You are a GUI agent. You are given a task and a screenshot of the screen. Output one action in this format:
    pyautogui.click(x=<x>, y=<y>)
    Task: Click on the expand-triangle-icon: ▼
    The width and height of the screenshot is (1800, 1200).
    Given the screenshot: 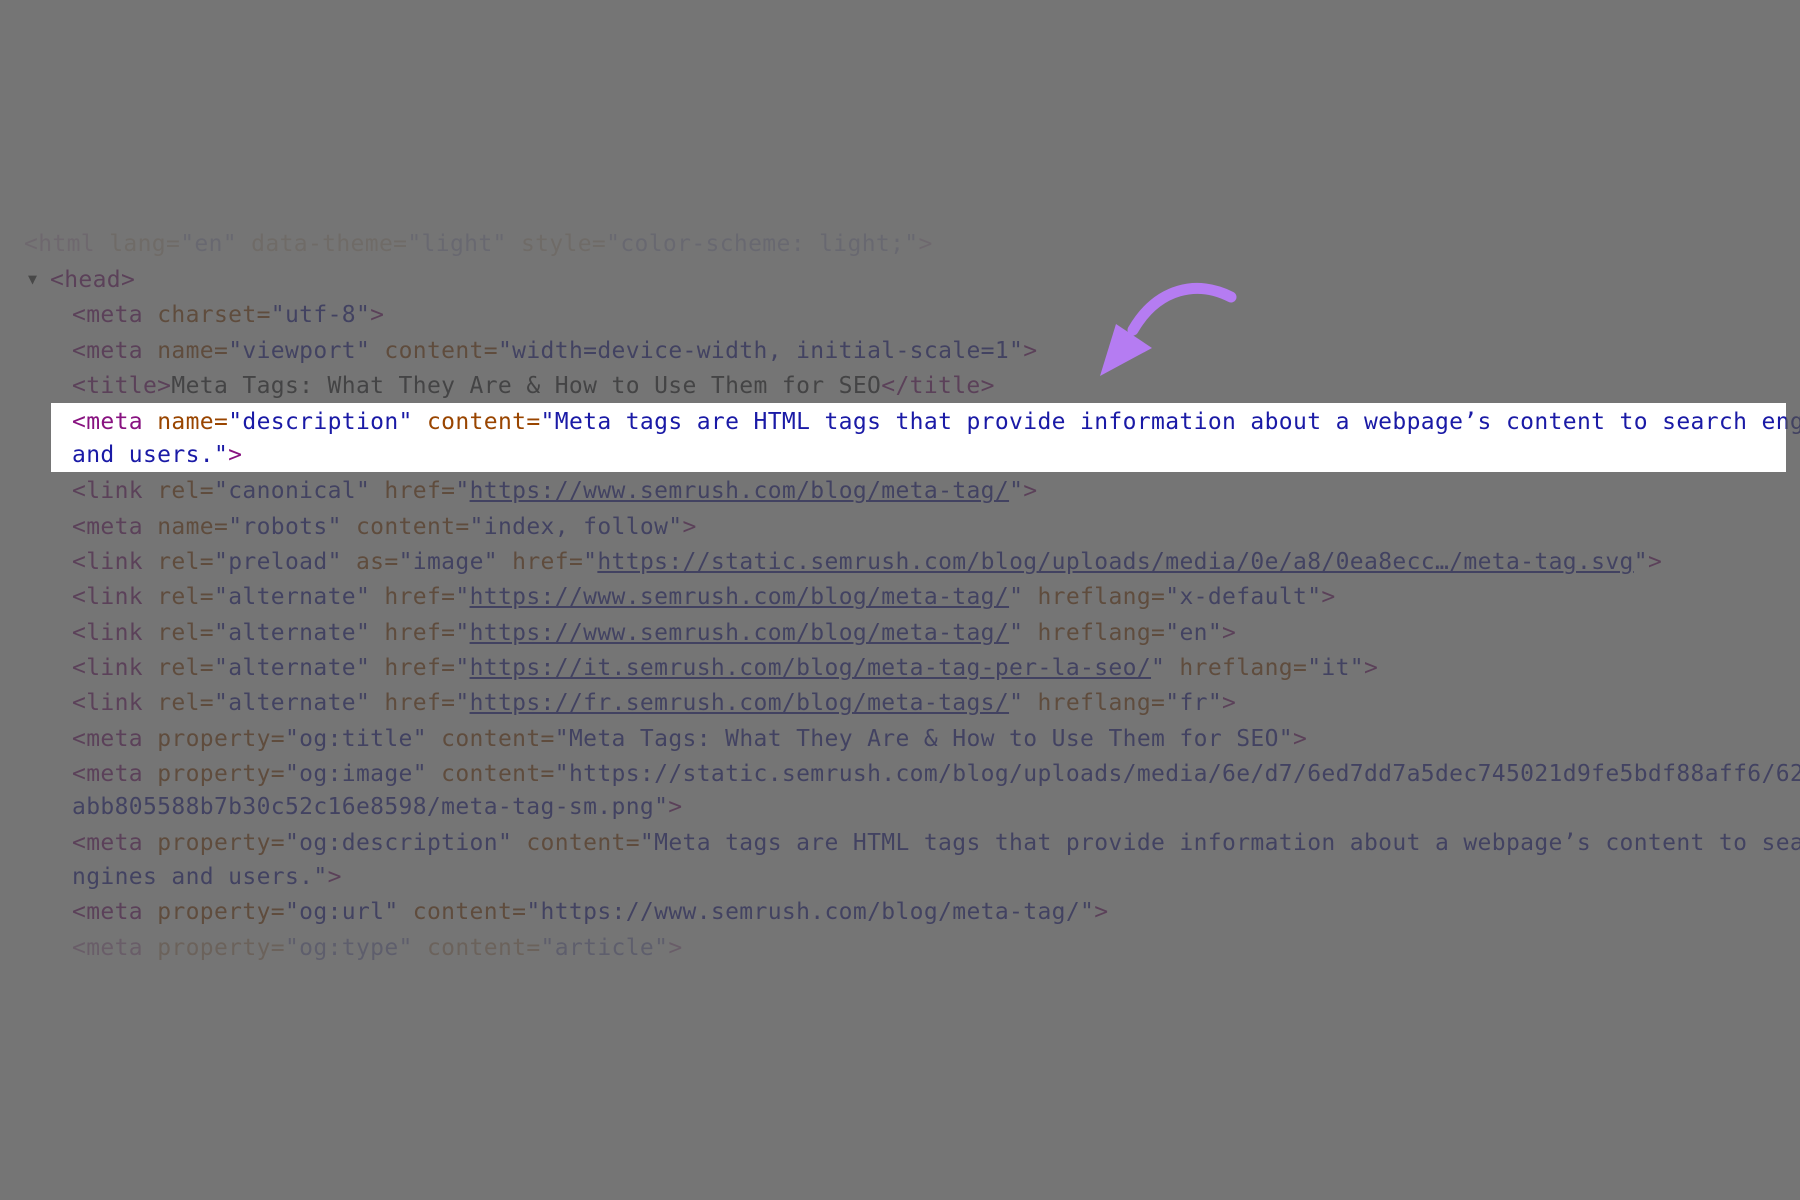 What is the action you would take?
    pyautogui.click(x=32, y=279)
    